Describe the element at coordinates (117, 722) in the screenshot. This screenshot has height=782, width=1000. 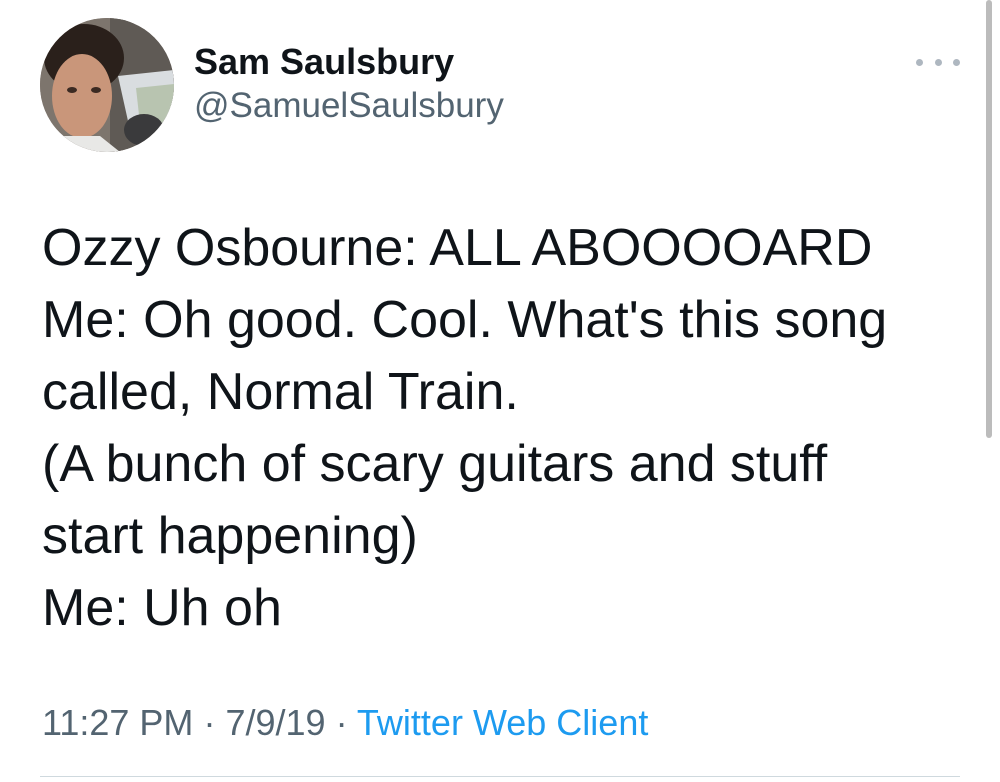
I see `tweet-time: 11:27 PM` at that location.